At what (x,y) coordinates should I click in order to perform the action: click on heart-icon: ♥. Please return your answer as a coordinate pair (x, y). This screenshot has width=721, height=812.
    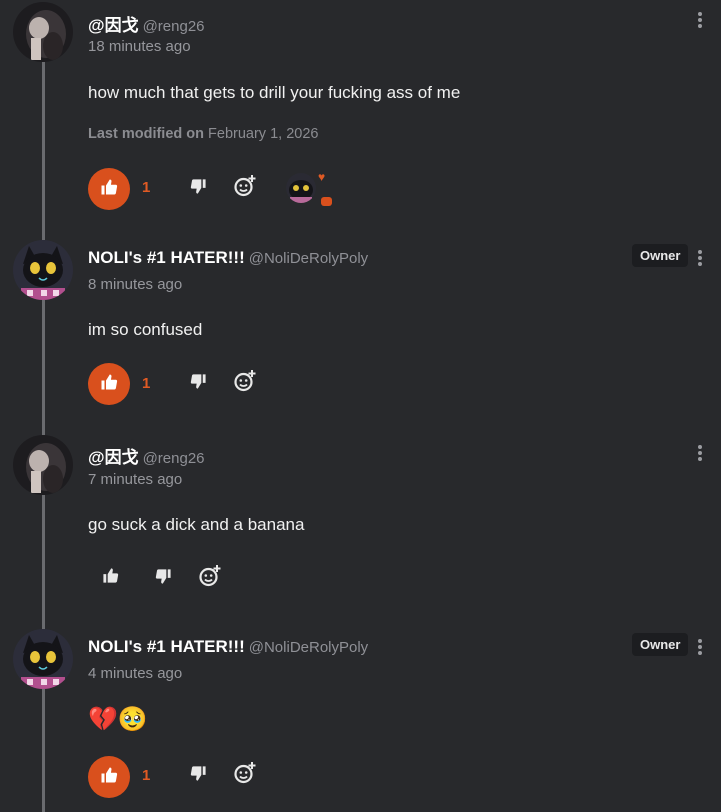
    Looking at the image, I should click on (322, 177).